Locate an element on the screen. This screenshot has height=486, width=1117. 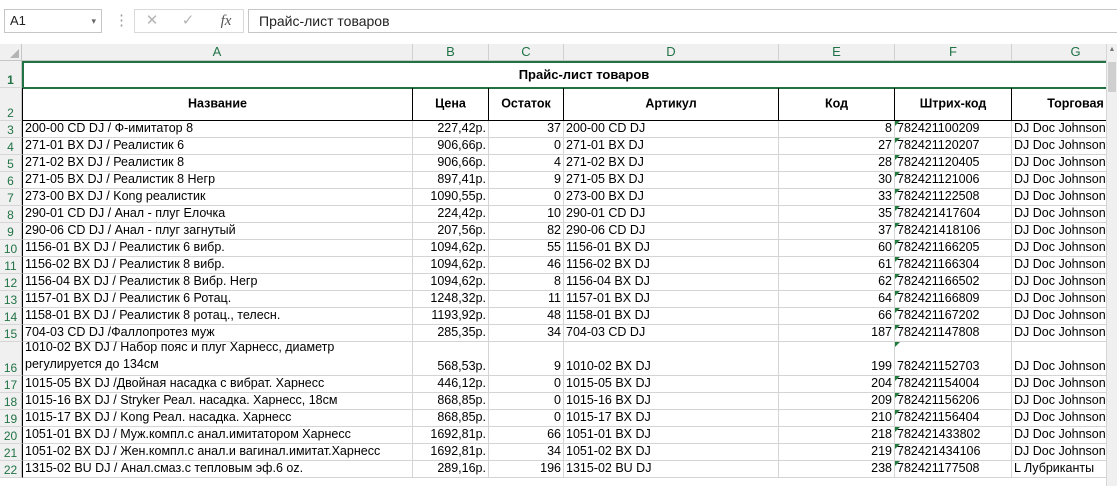
cell-code: 199 is located at coordinates (837, 359).